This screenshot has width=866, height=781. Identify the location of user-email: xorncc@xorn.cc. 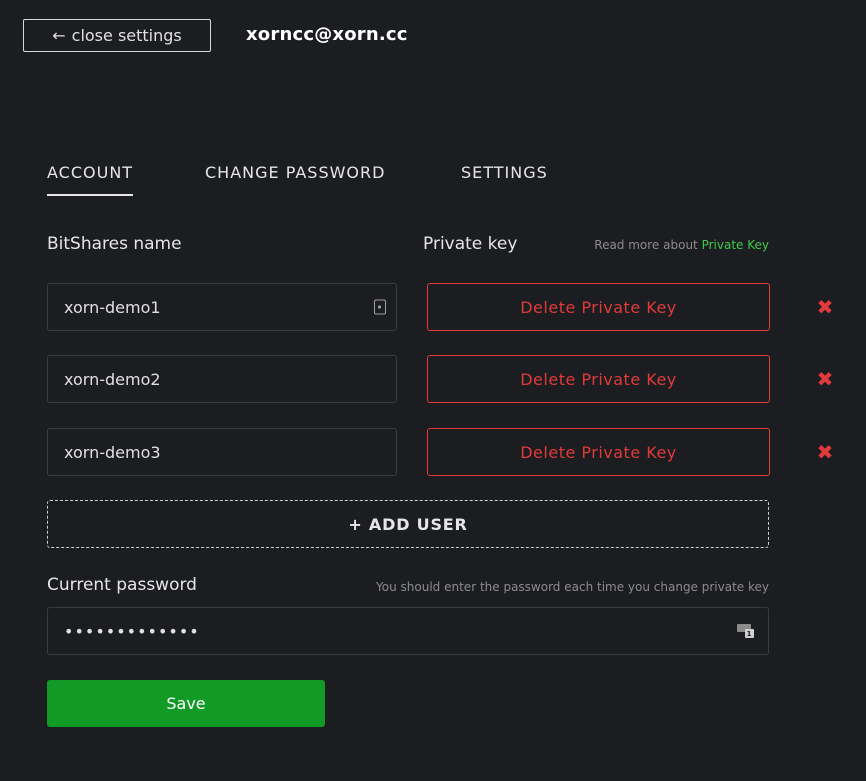
(327, 34).